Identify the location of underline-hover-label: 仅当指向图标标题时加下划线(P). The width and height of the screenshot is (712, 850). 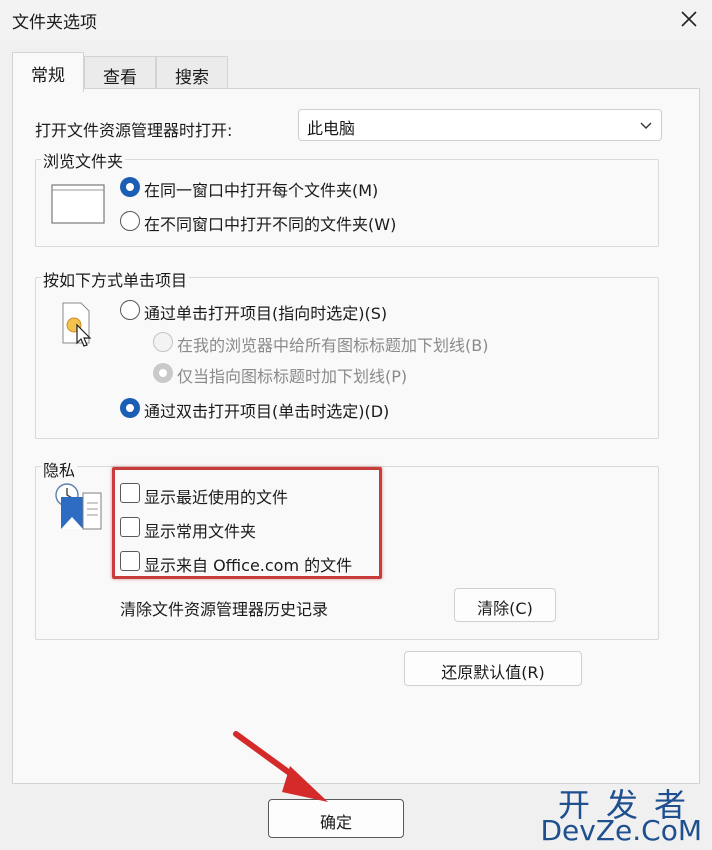
(292, 376).